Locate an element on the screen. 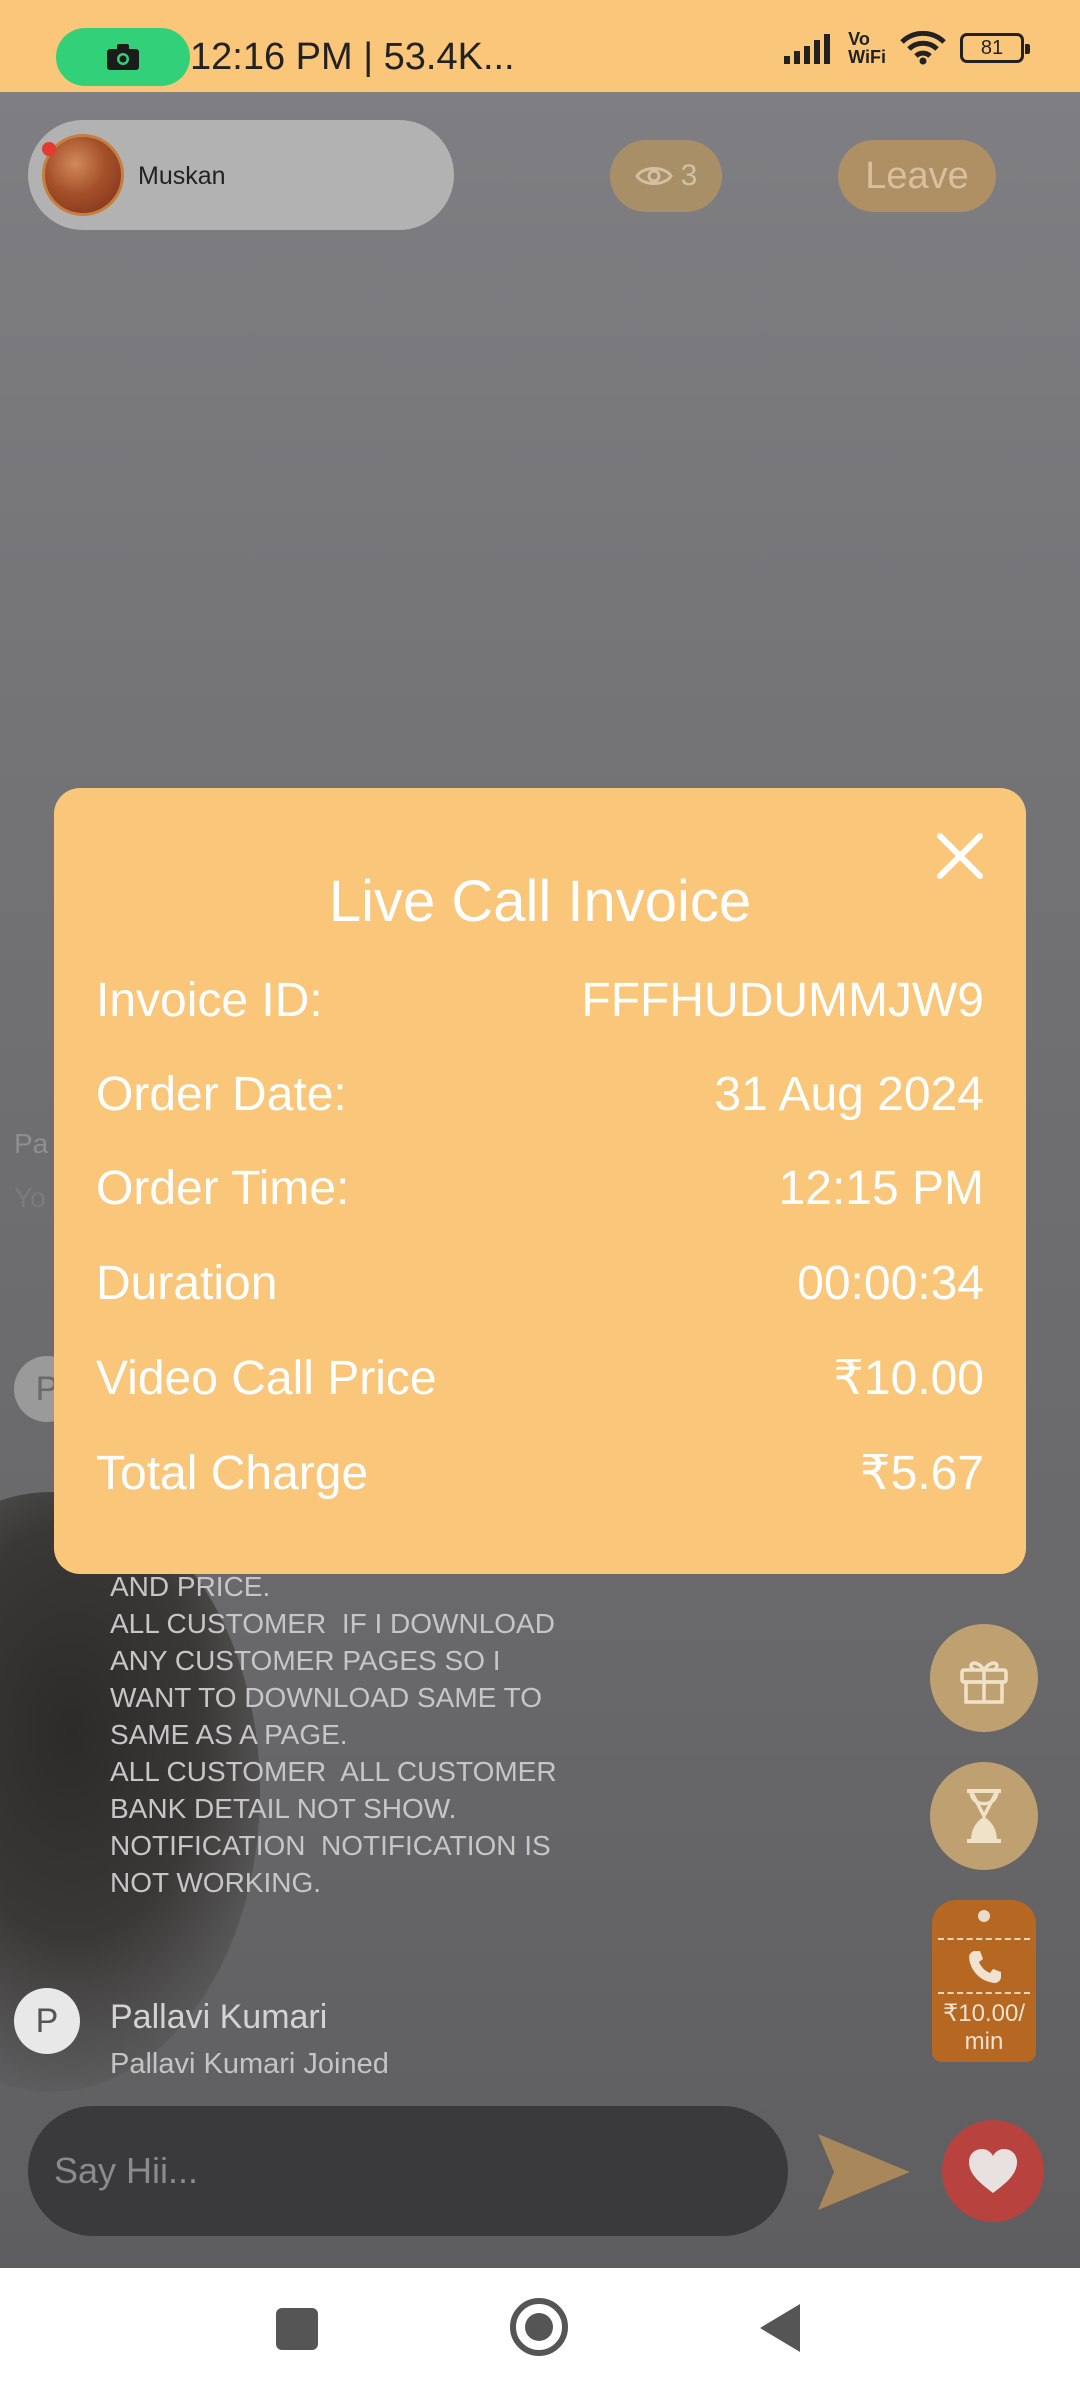 This screenshot has width=1080, height=2400. home-button is located at coordinates (539, 2327).